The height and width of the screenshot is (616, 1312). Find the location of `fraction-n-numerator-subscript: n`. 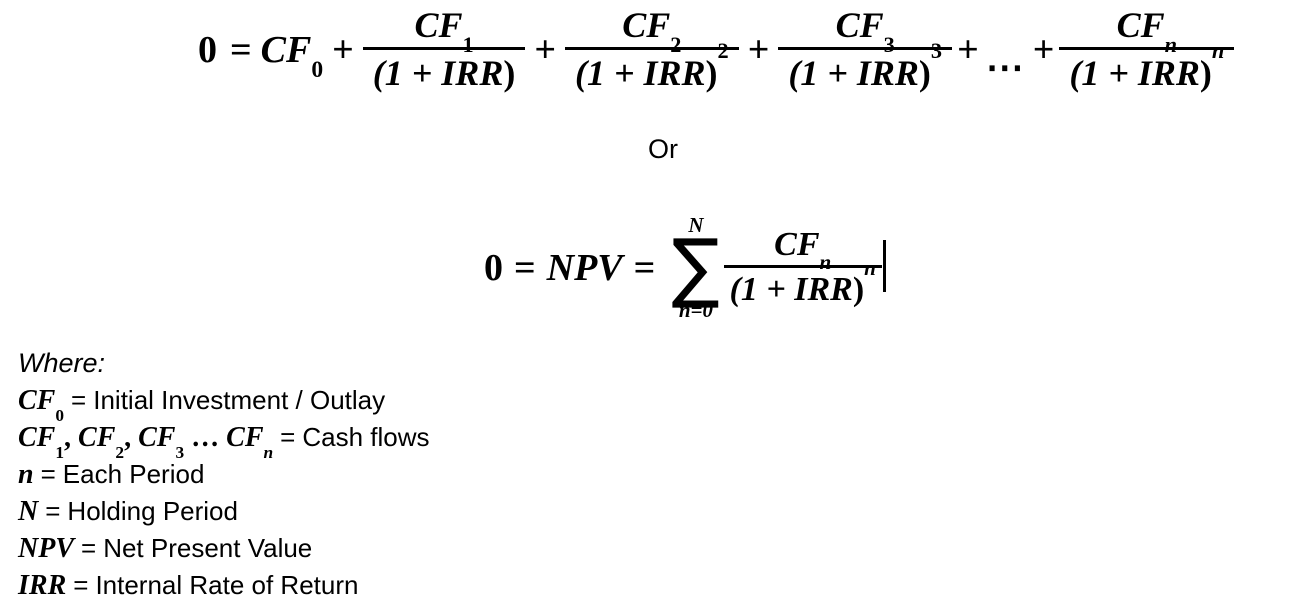

fraction-n-numerator-subscript: n is located at coordinates (1171, 44).